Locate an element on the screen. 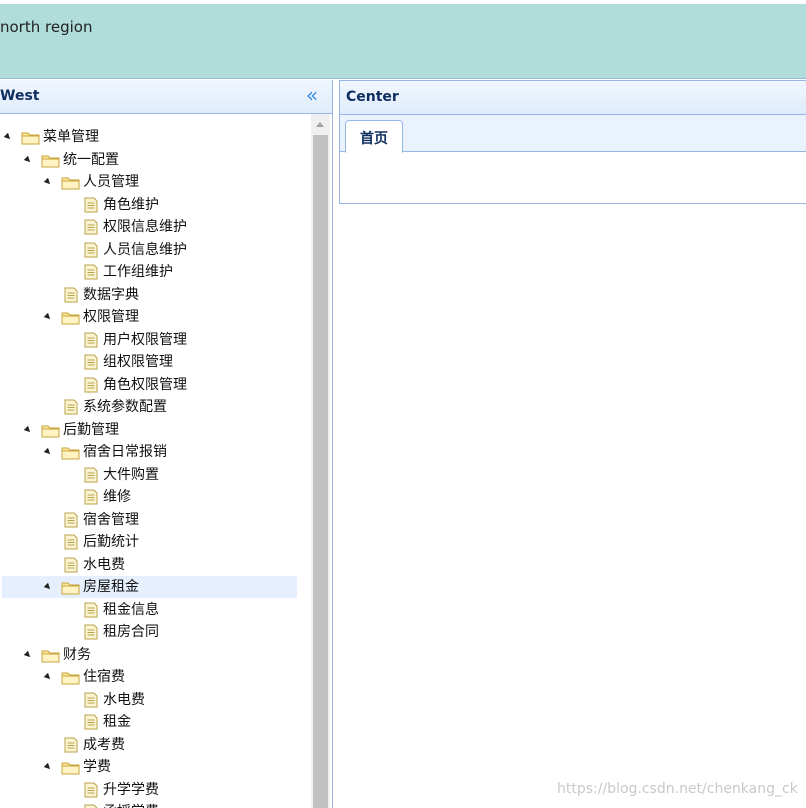 The height and width of the screenshot is (808, 806). tree-node-label: 数据字典 is located at coordinates (111, 295).